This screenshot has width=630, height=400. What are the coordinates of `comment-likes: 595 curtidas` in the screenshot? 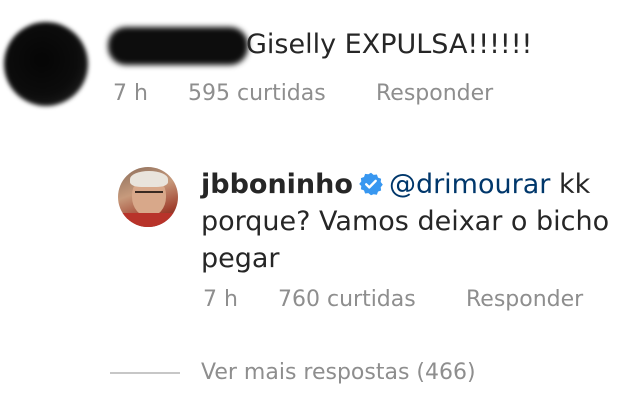 It's located at (257, 94).